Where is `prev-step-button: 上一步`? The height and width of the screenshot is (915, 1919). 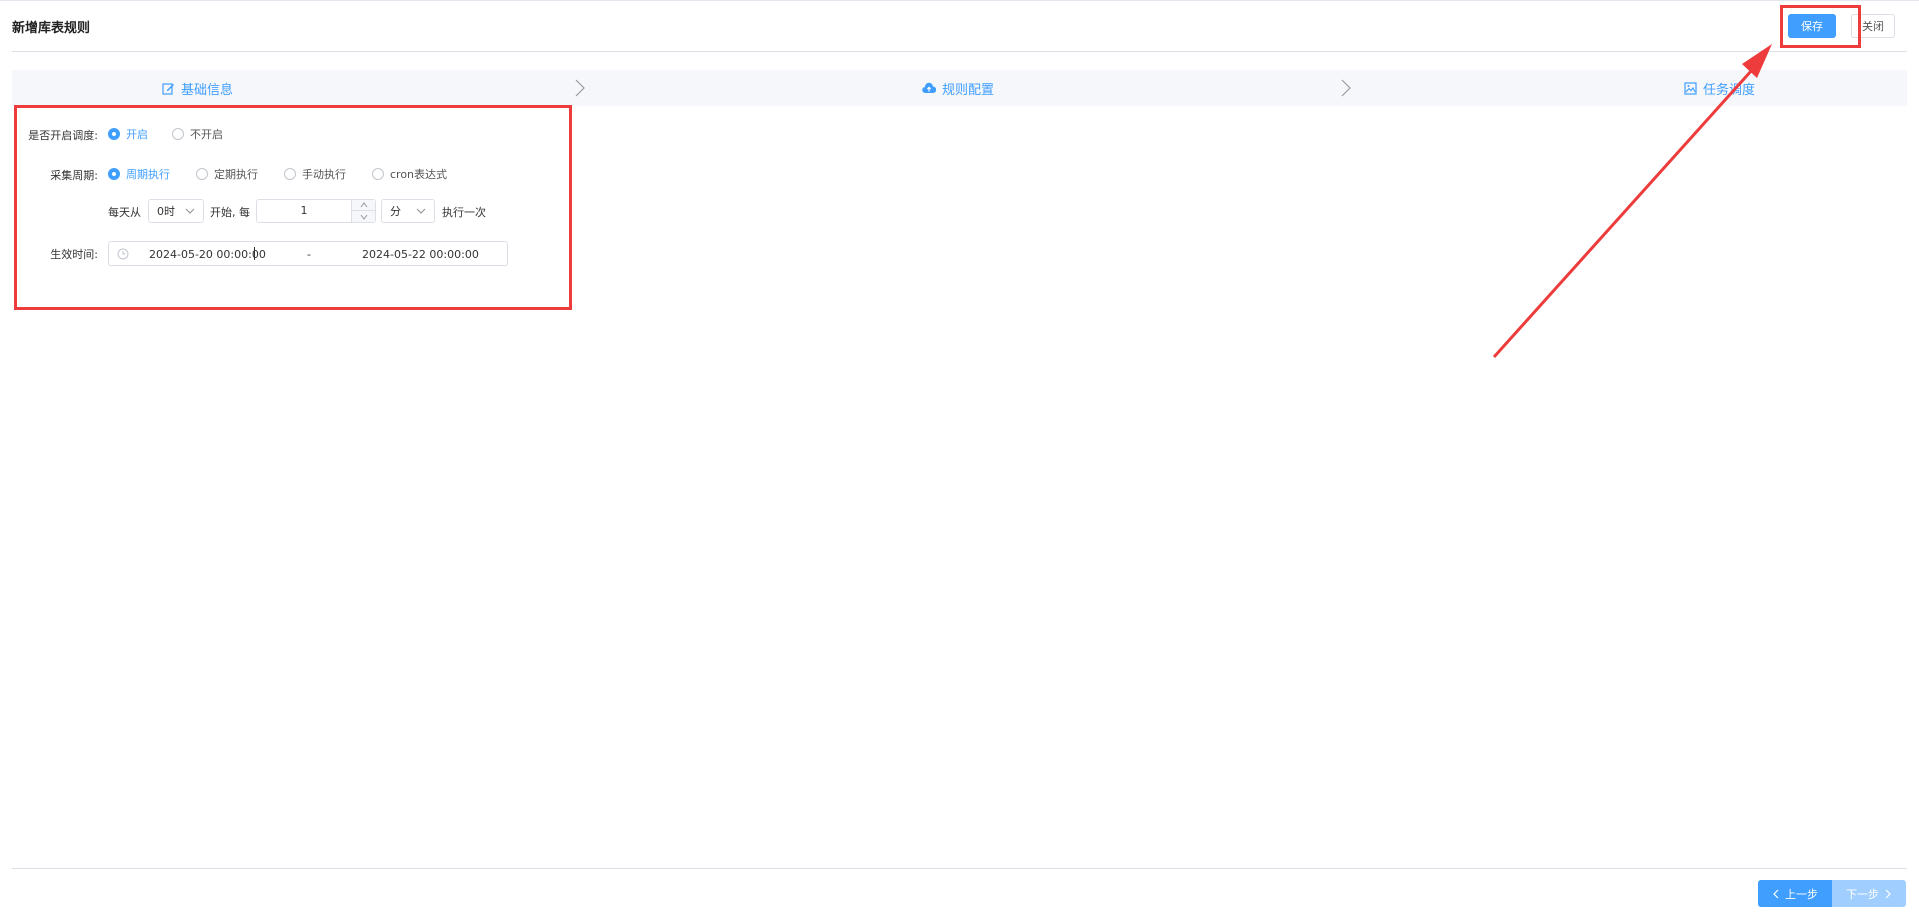 prev-step-button: 上一步 is located at coordinates (1795, 893).